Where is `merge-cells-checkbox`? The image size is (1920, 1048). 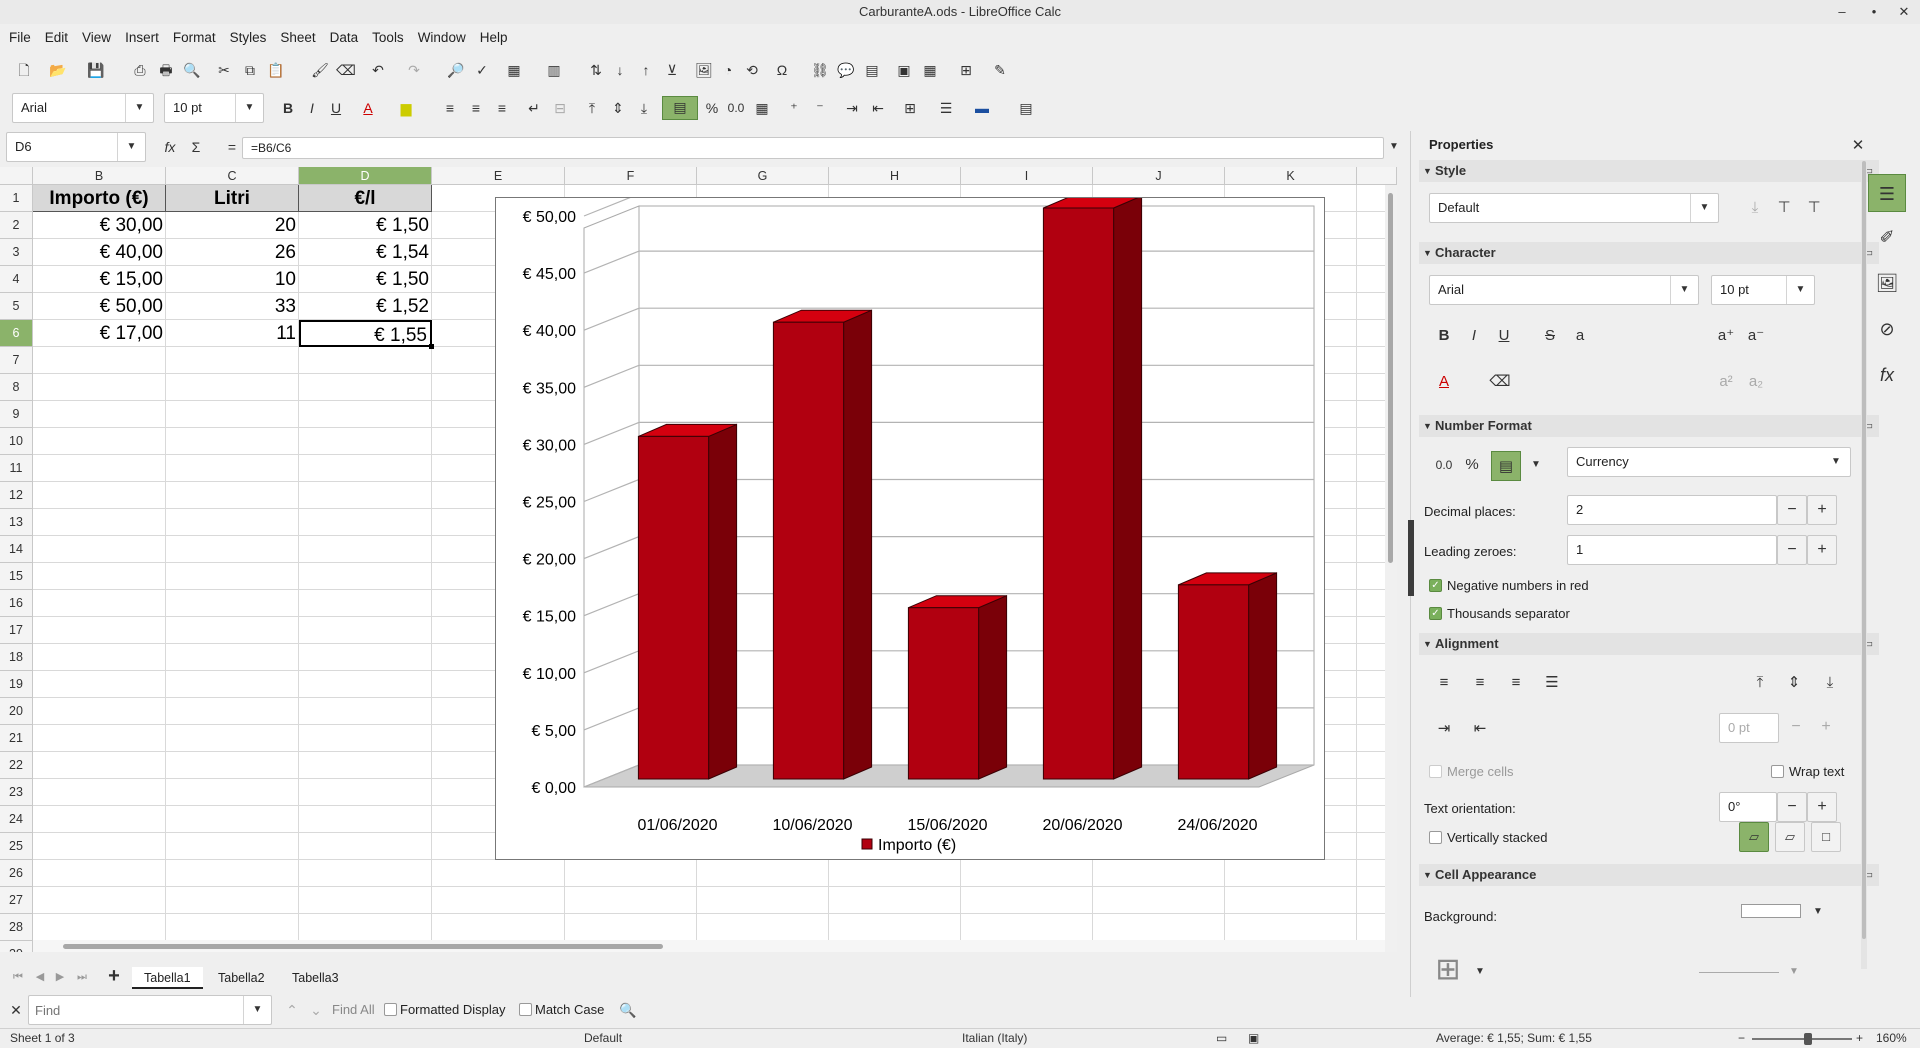 merge-cells-checkbox is located at coordinates (1435, 771).